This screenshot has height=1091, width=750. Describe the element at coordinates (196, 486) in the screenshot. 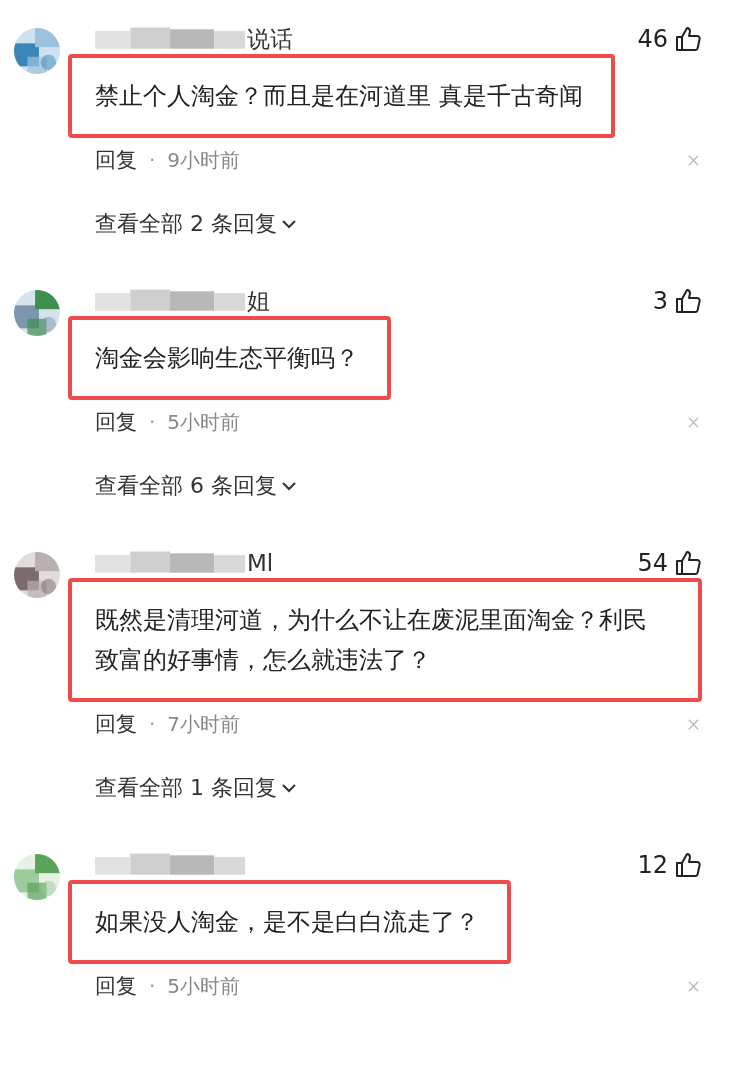

I see `view-replies-link: 查看全部 6 条回复` at that location.